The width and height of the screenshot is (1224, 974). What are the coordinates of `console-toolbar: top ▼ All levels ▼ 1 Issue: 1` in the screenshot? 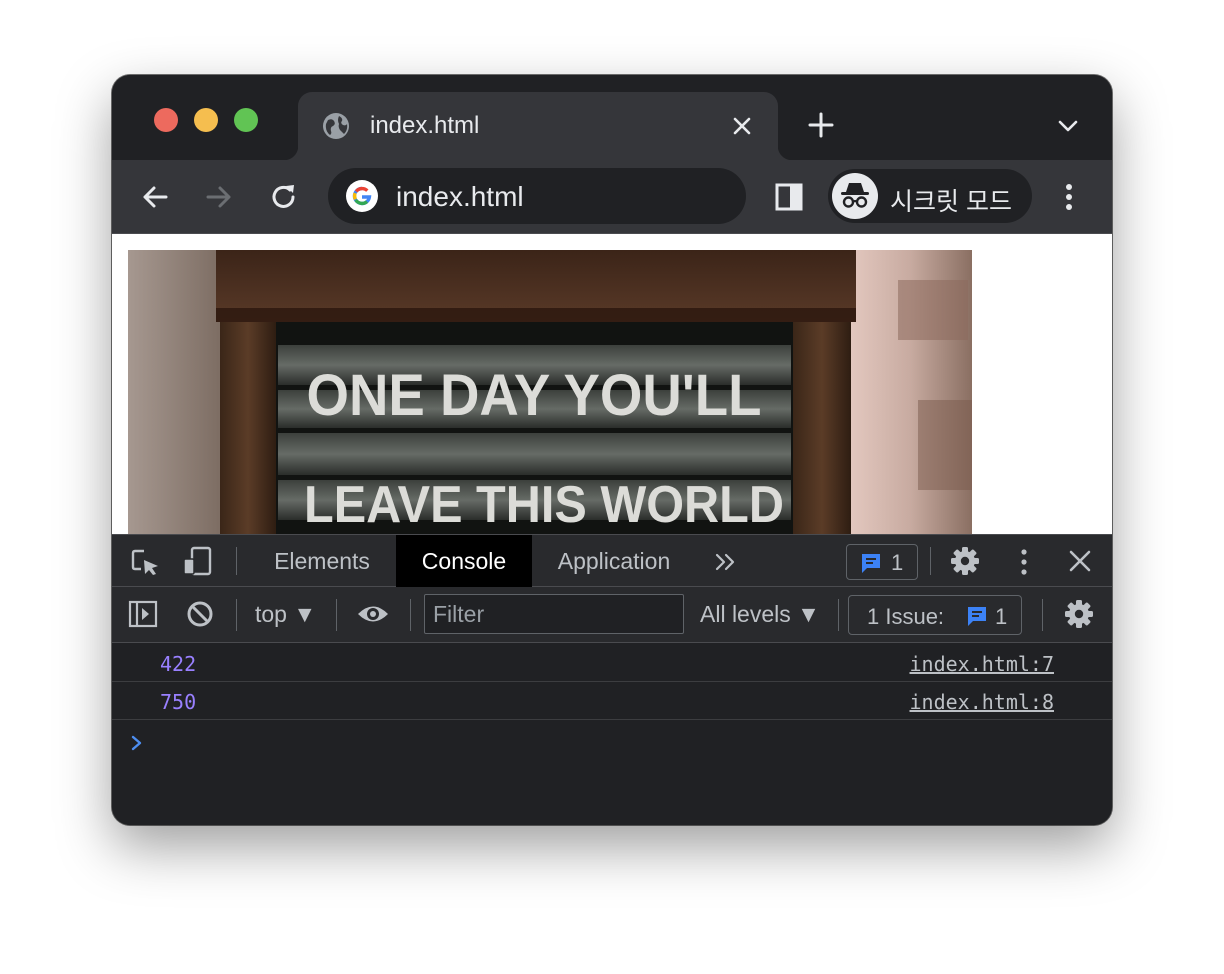 It's located at (612, 615).